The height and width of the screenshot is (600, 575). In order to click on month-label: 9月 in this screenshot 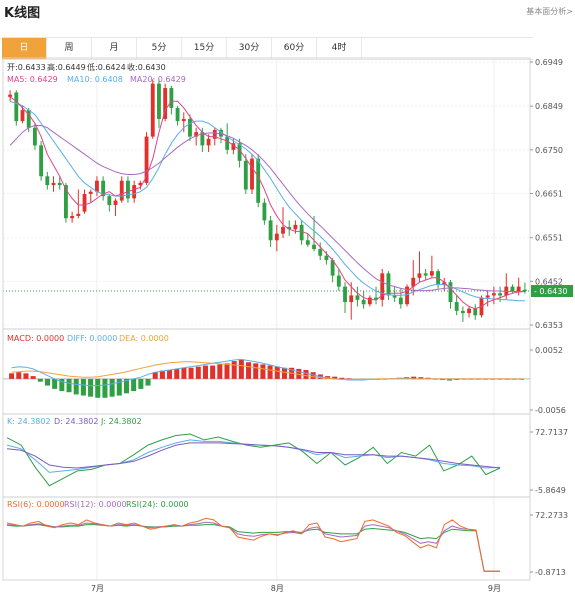, I will do `click(494, 588)`.